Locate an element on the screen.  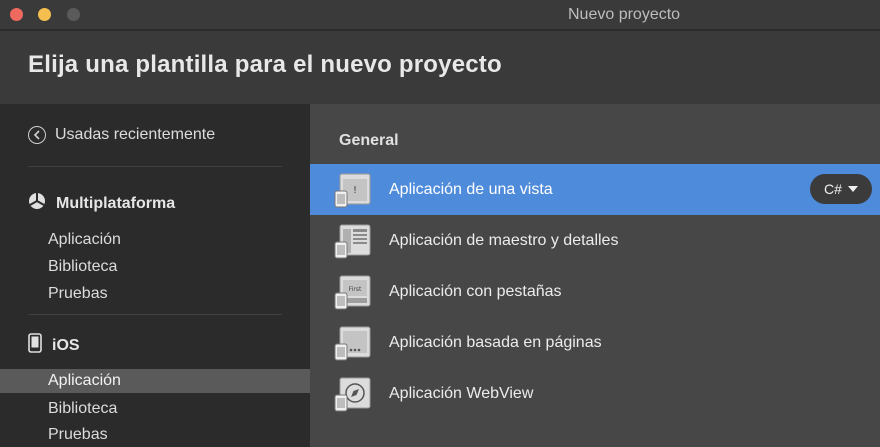
template-label: Aplicación basada en páginas is located at coordinates (495, 342).